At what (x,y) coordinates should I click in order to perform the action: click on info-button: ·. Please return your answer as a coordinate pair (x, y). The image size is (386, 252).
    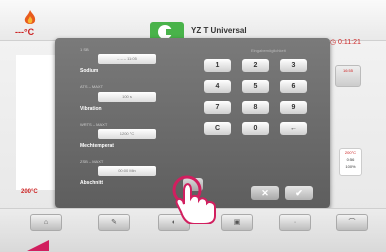
    Looking at the image, I should click on (295, 222).